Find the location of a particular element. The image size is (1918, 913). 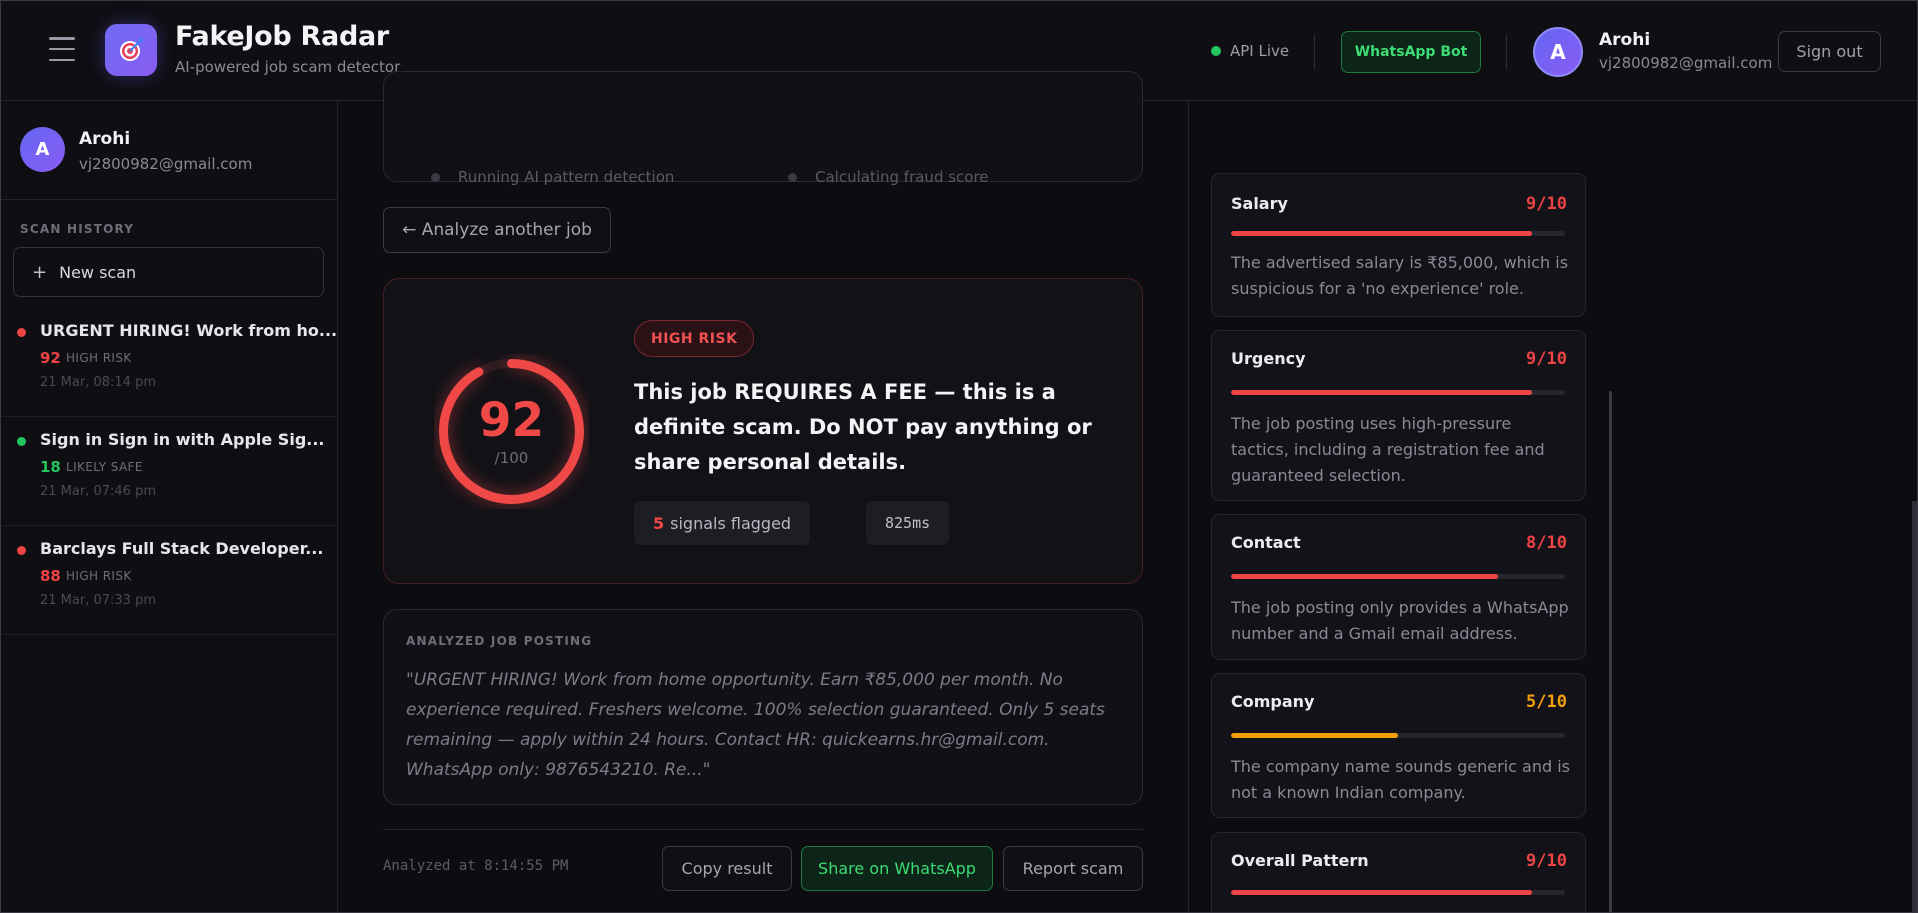

progress-step: Running AI pattern detection is located at coordinates (552, 177).